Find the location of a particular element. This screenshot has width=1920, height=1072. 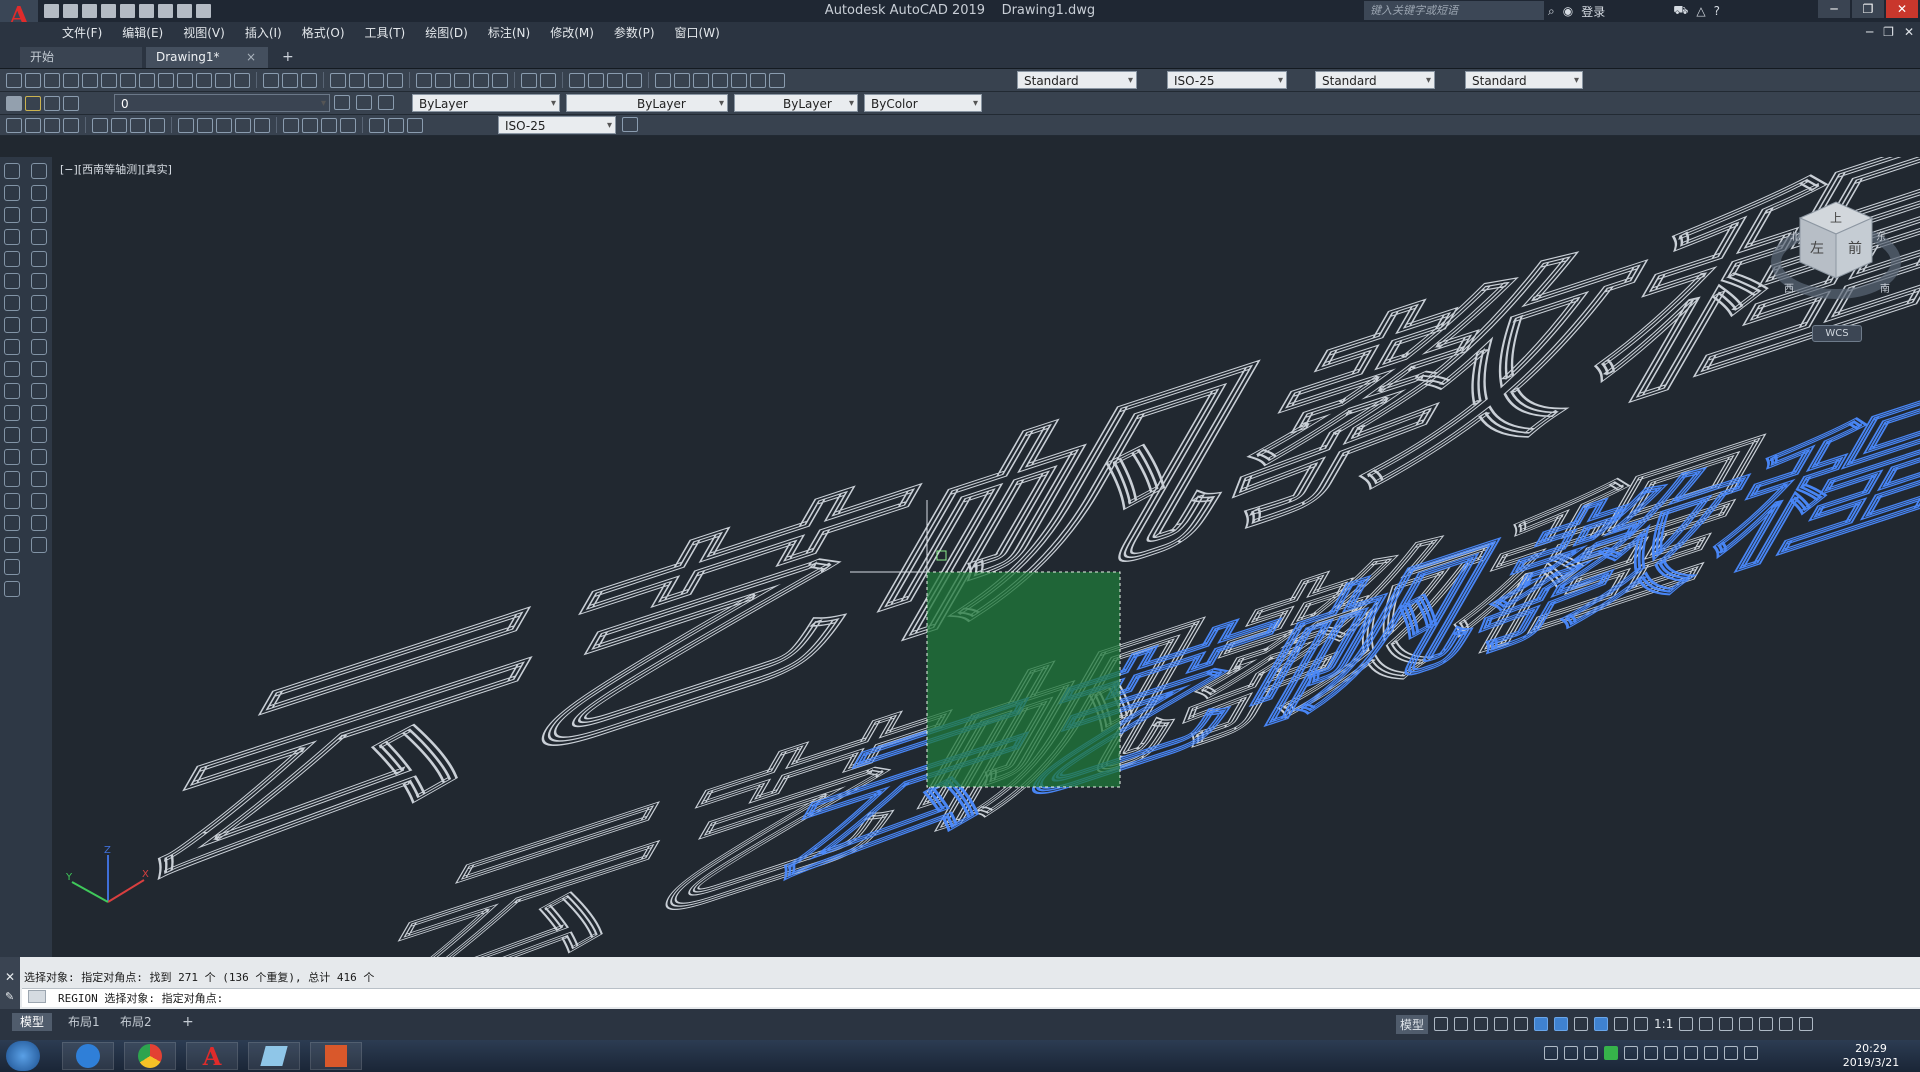

ortho-icon is located at coordinates (1481, 1024).